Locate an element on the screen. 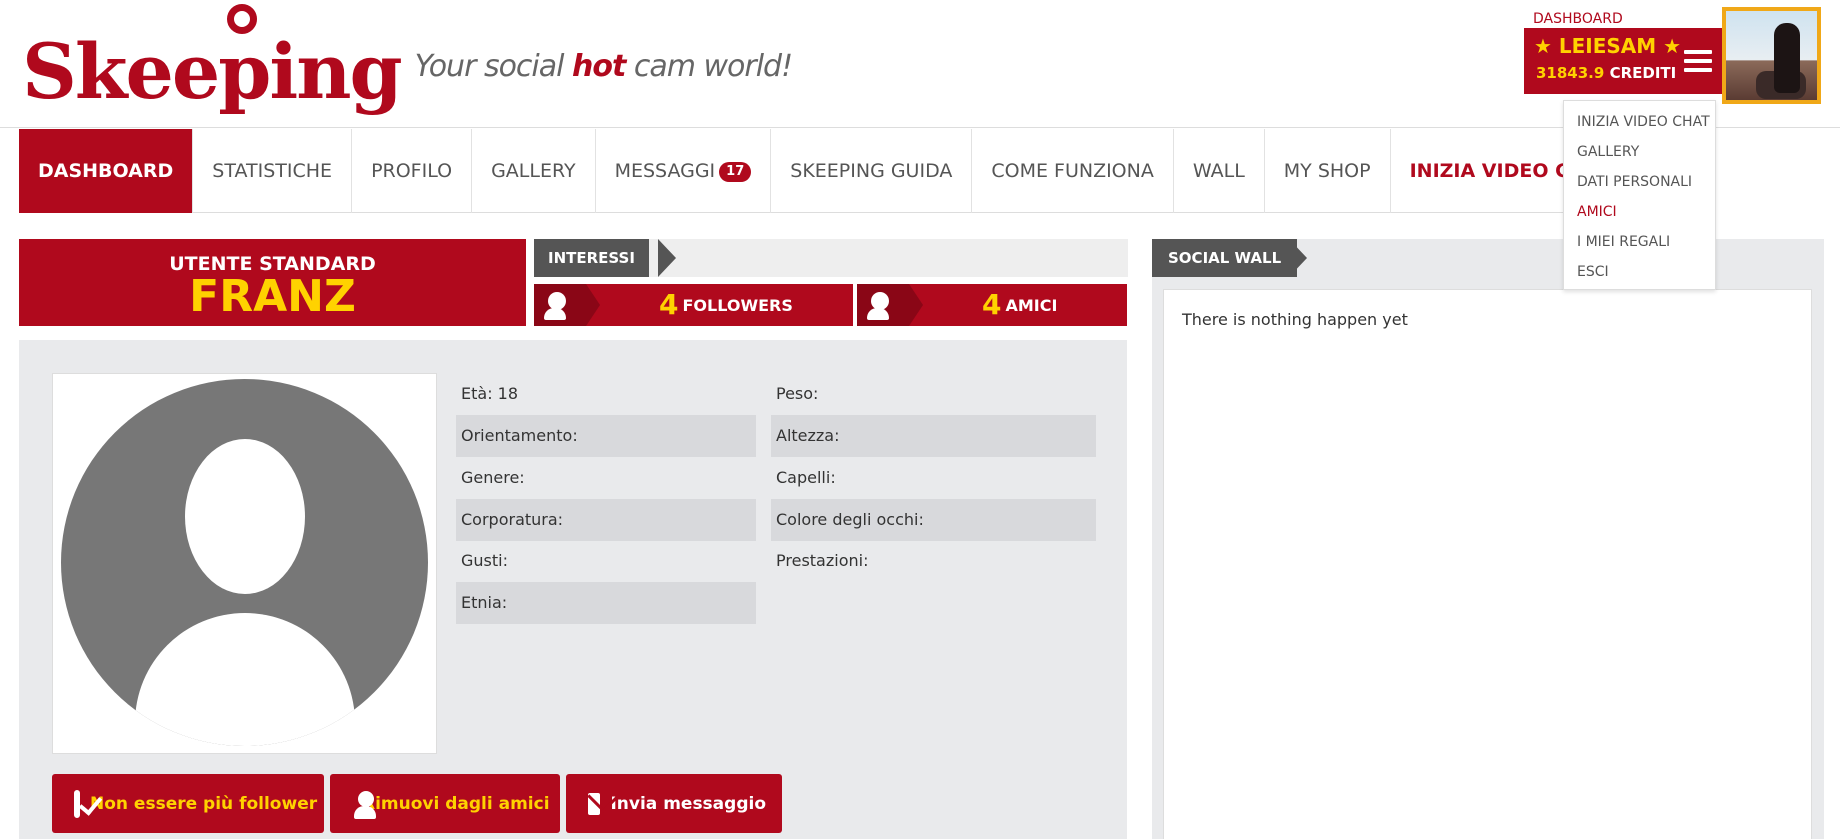  unfollow-label: Non essere più follower is located at coordinates (204, 803).